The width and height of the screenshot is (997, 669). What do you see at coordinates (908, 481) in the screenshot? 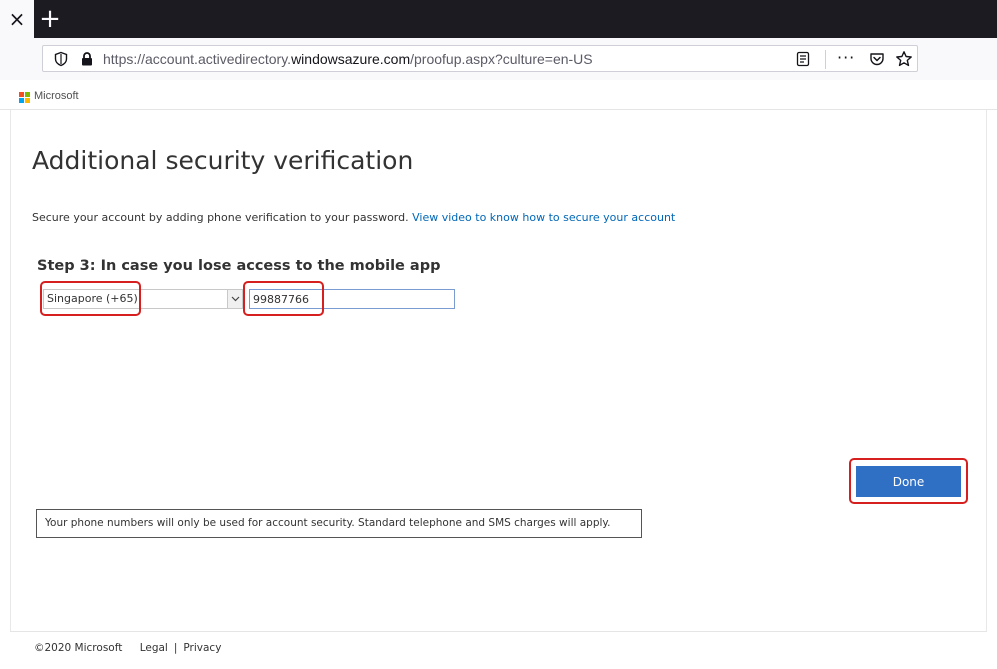
I see `done-button: Done` at bounding box center [908, 481].